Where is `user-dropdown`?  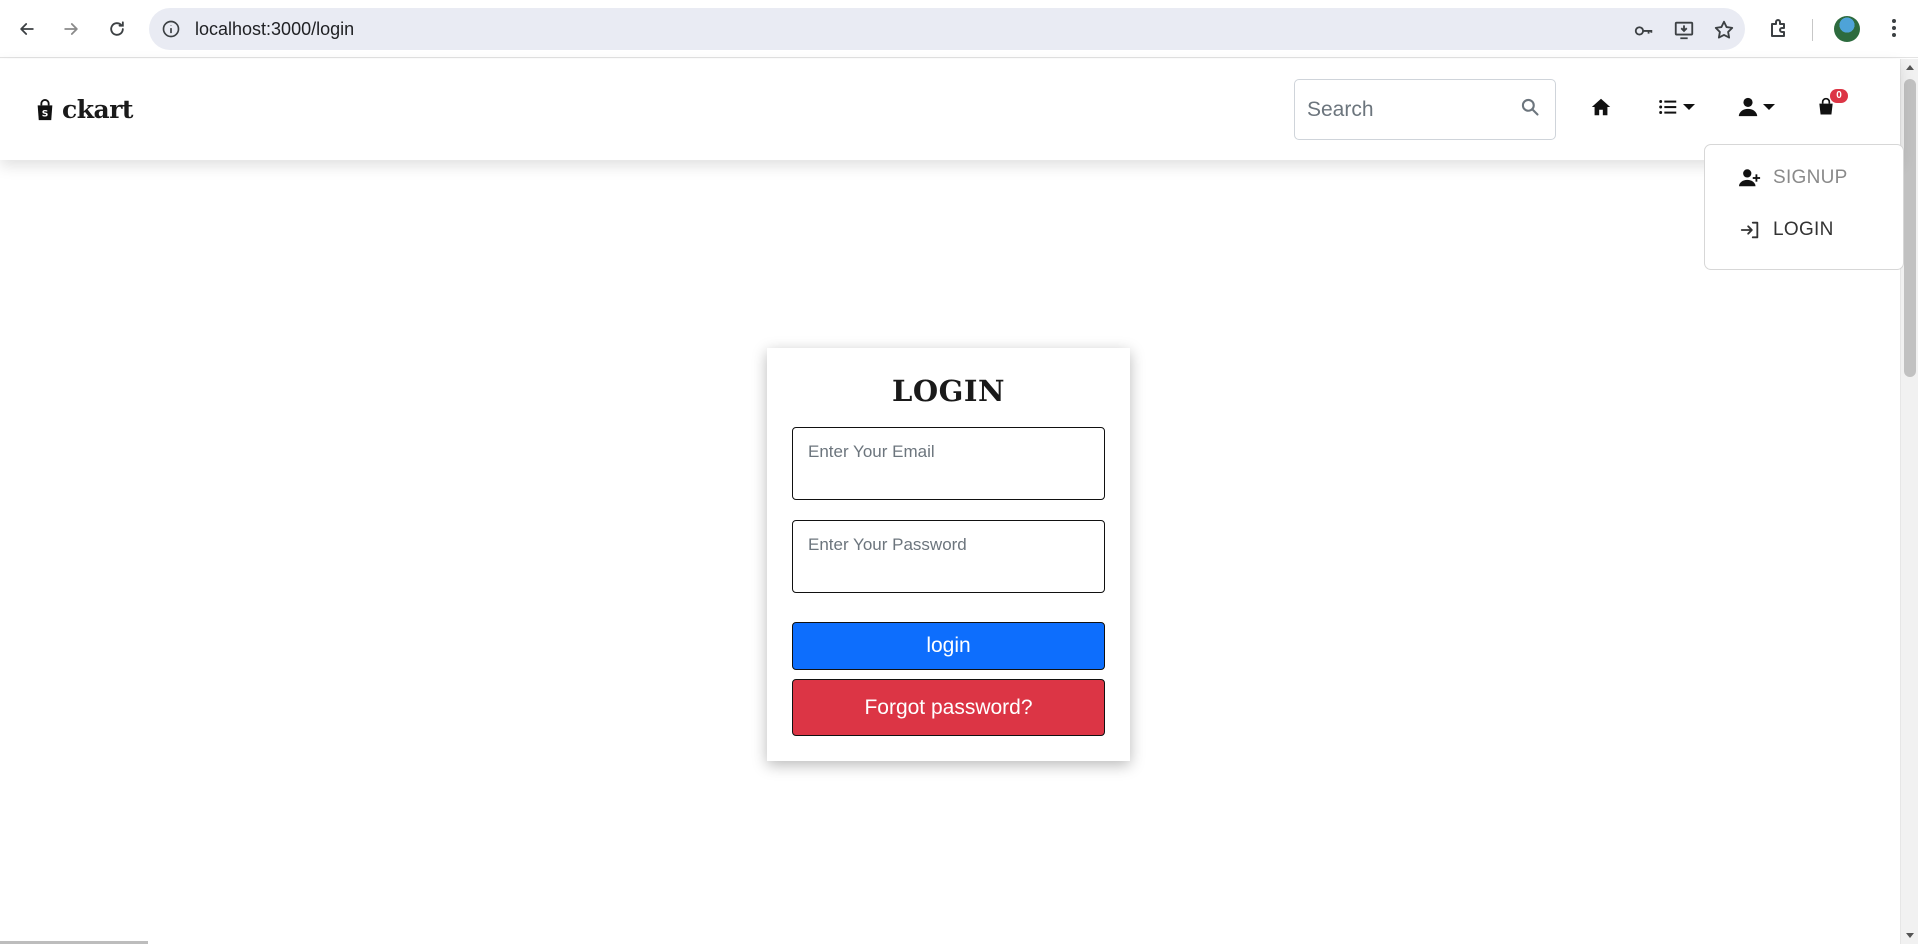 user-dropdown is located at coordinates (1756, 107).